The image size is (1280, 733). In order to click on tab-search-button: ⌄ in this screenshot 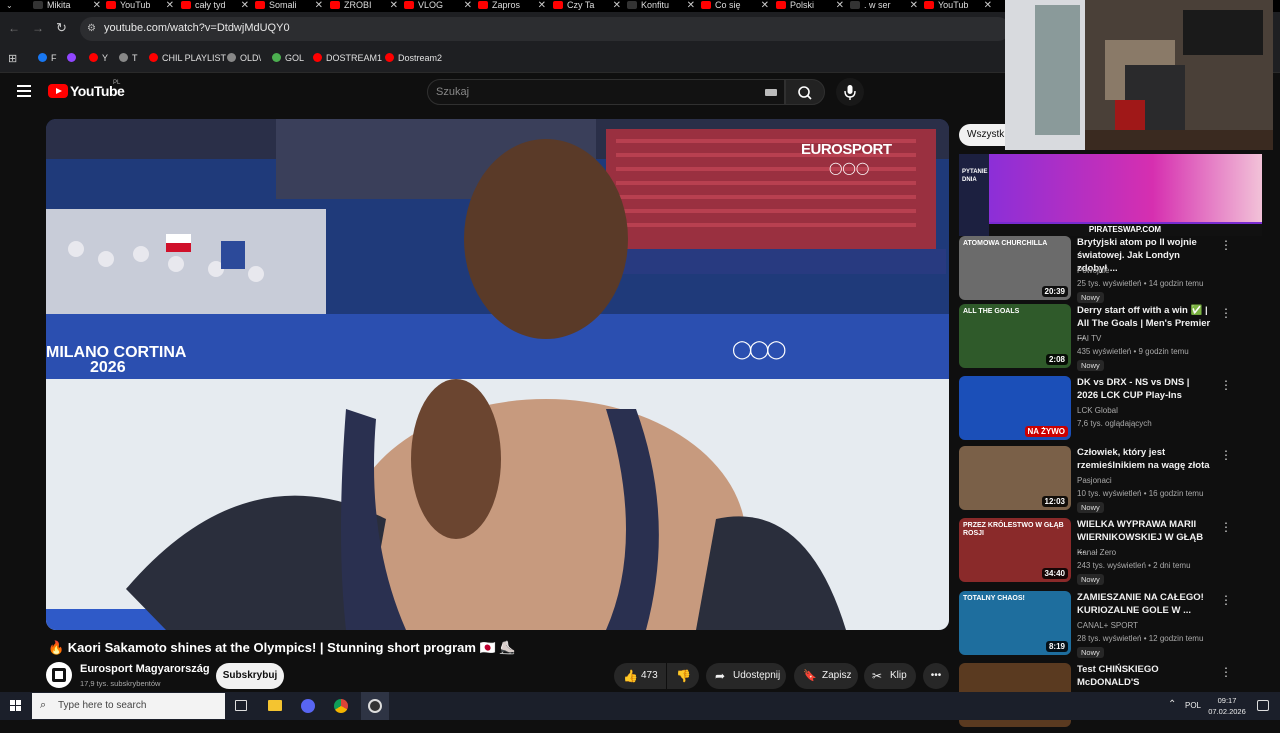, I will do `click(14, 6)`.